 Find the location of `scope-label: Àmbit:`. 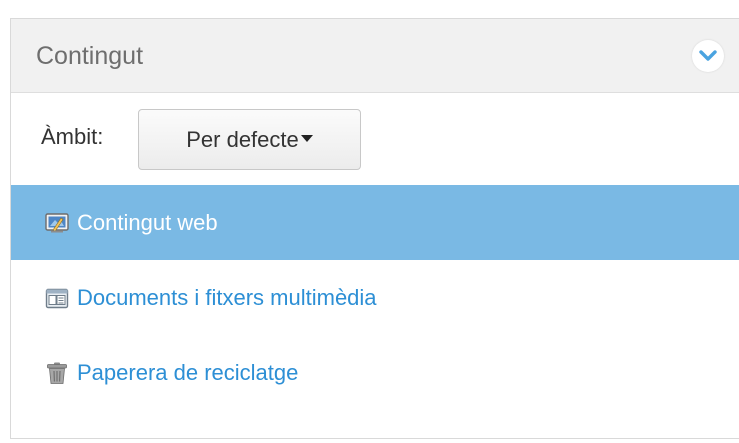

scope-label: Àmbit: is located at coordinates (72, 136).